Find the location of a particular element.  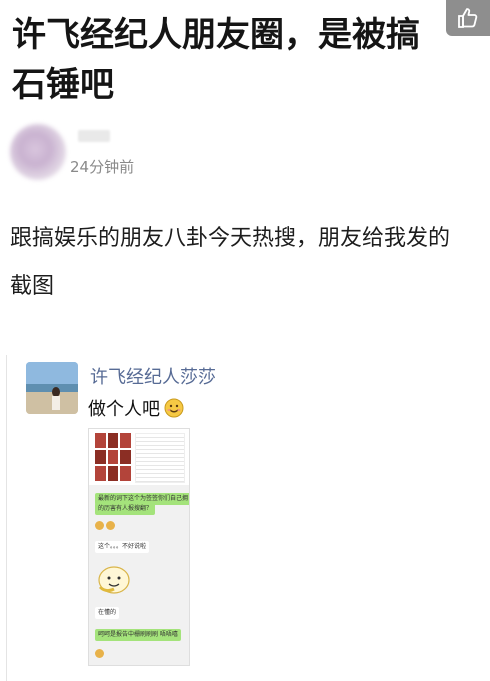

smile-emoji-icon is located at coordinates (174, 408).